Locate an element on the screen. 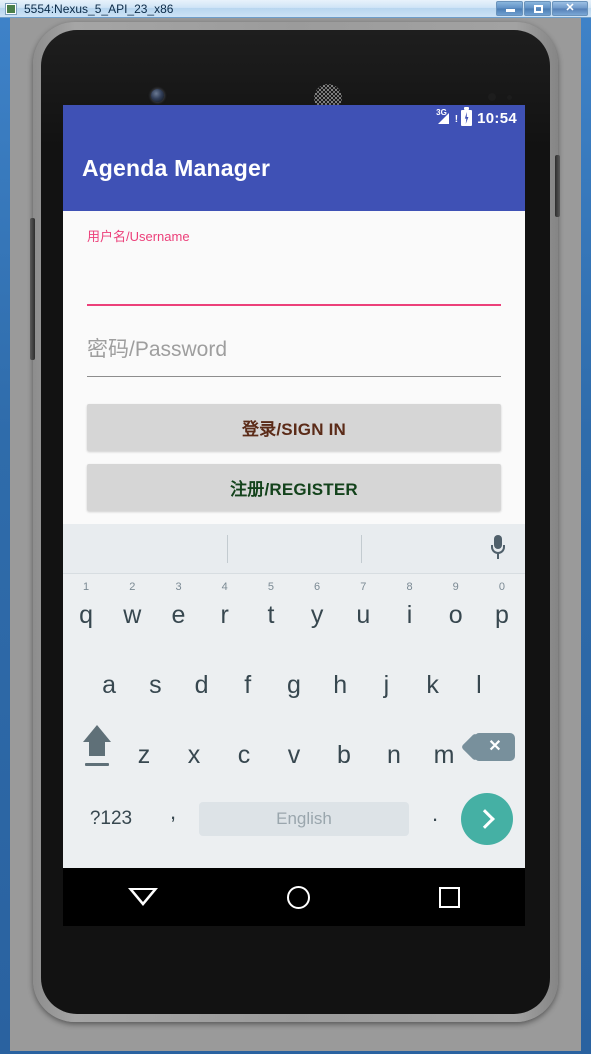  key-label: w is located at coordinates (132, 615).